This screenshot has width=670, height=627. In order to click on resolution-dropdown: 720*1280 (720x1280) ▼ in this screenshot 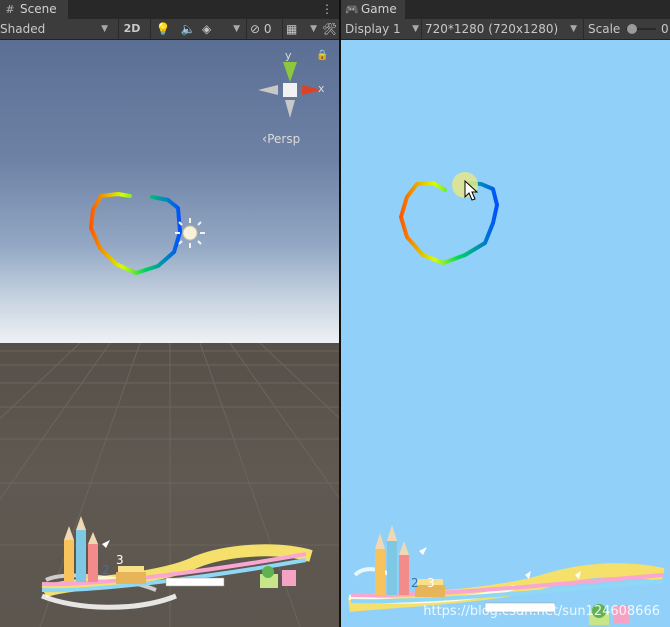, I will do `click(500, 29)`.